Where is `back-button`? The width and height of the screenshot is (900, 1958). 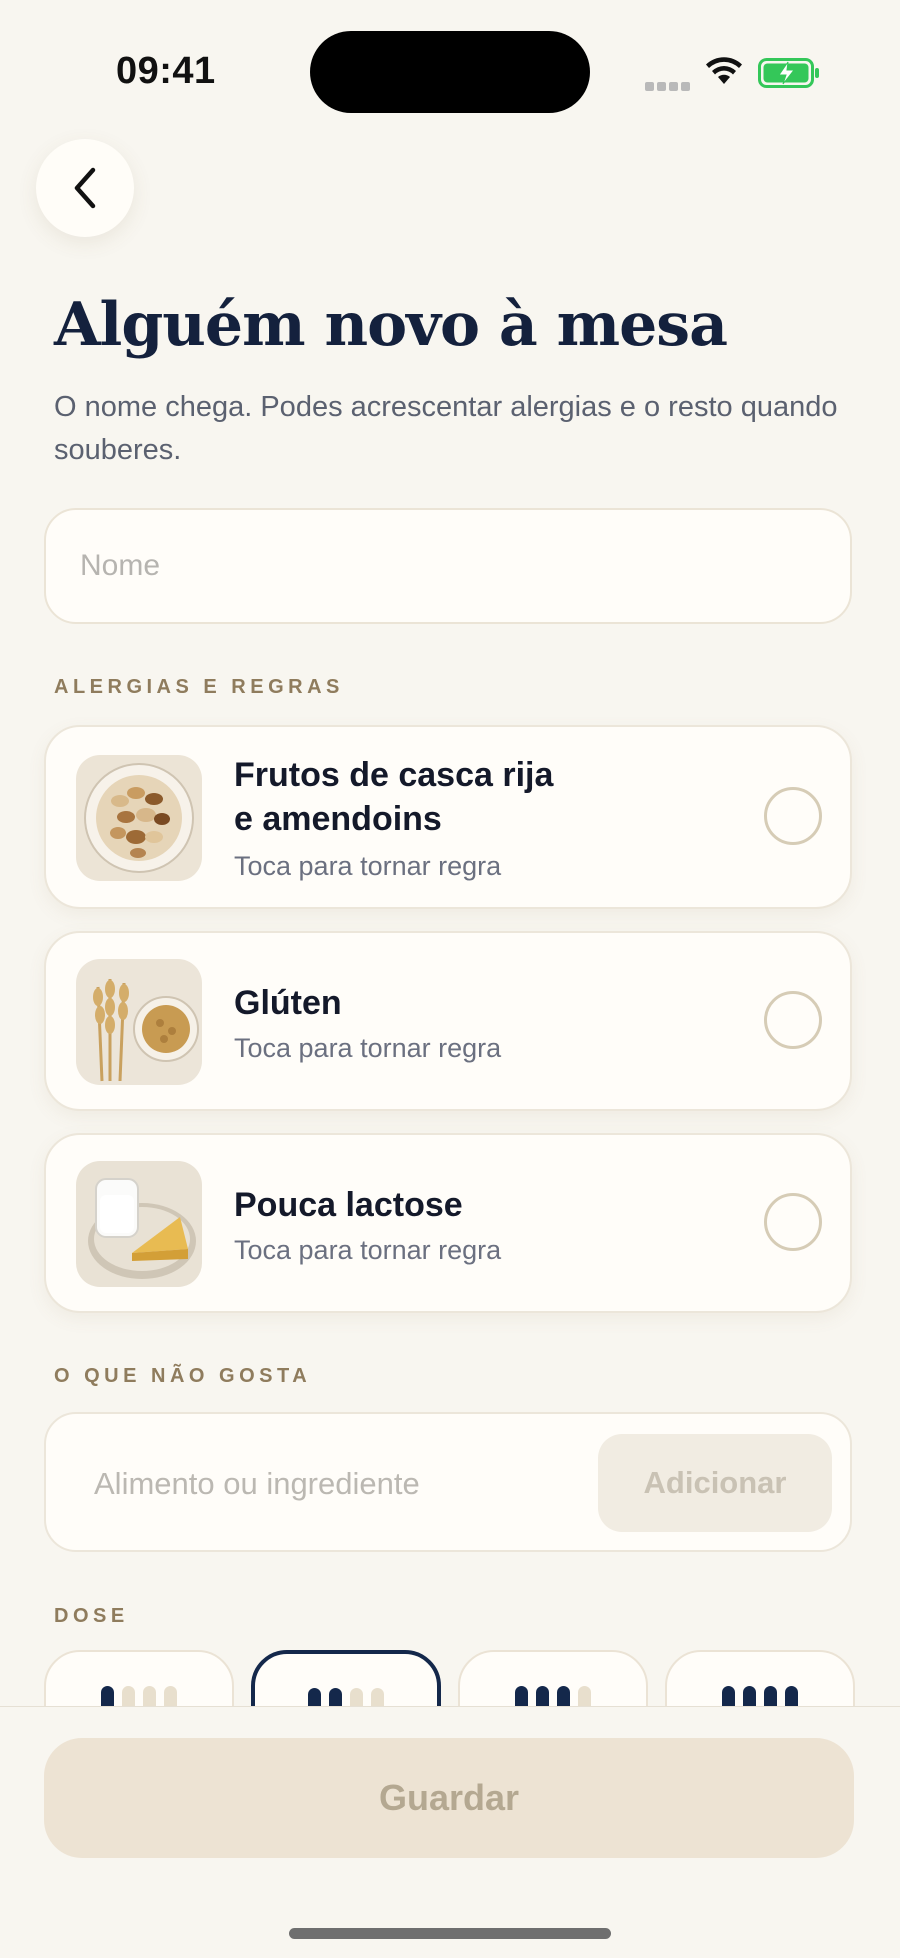 back-button is located at coordinates (85, 188).